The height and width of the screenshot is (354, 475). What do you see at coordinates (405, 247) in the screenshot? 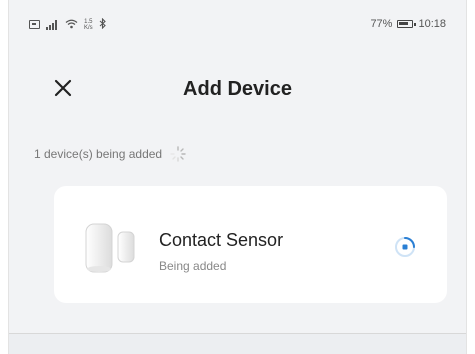
I see `progress-indicator-icon` at bounding box center [405, 247].